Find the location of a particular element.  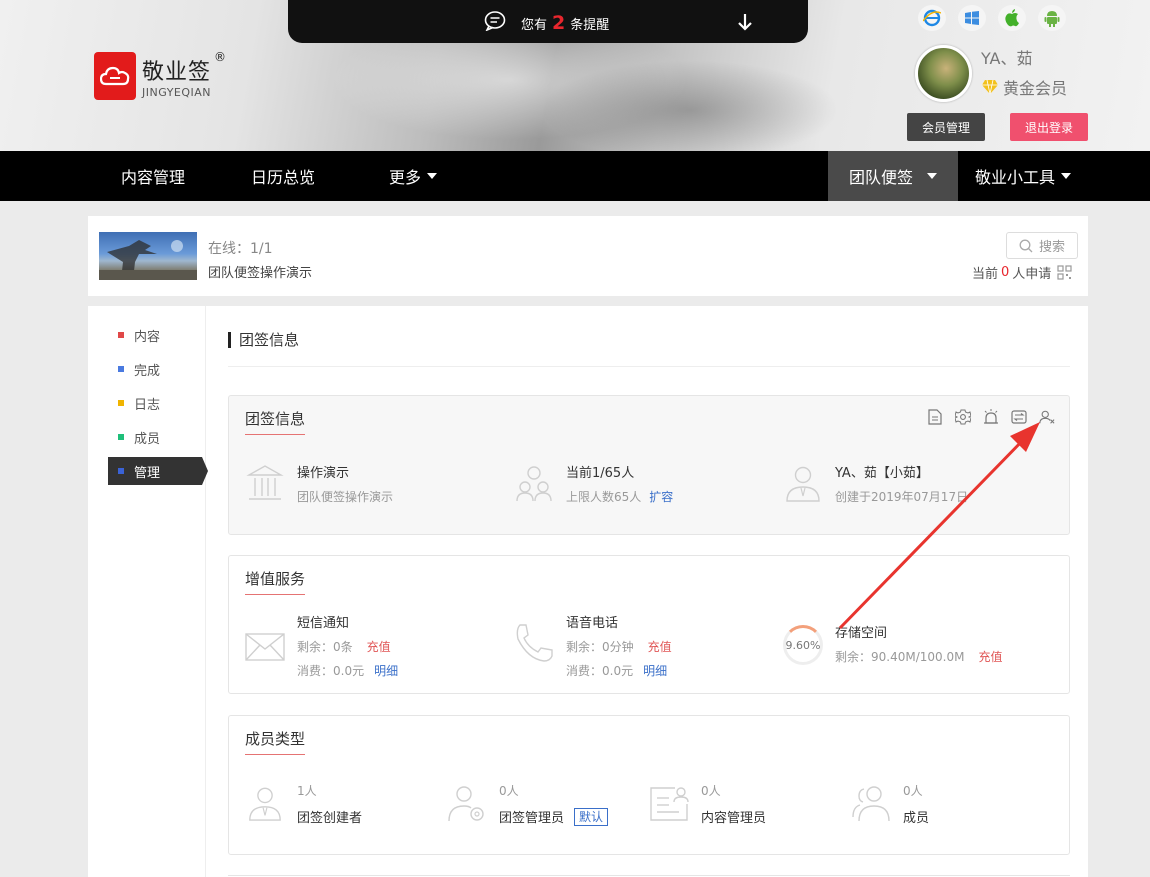

id-card-icon is located at coordinates (669, 803).